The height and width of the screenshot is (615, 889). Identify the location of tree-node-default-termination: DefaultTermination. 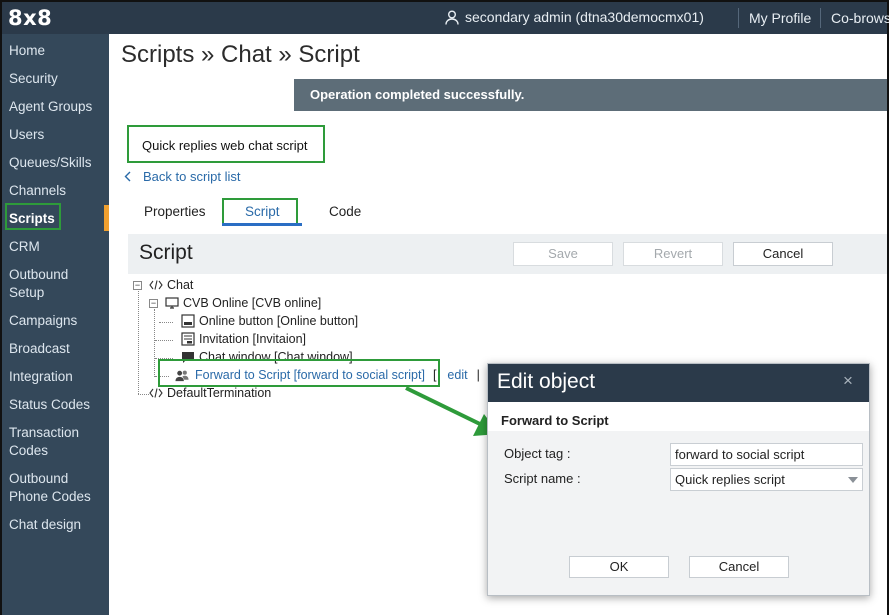
(210, 393).